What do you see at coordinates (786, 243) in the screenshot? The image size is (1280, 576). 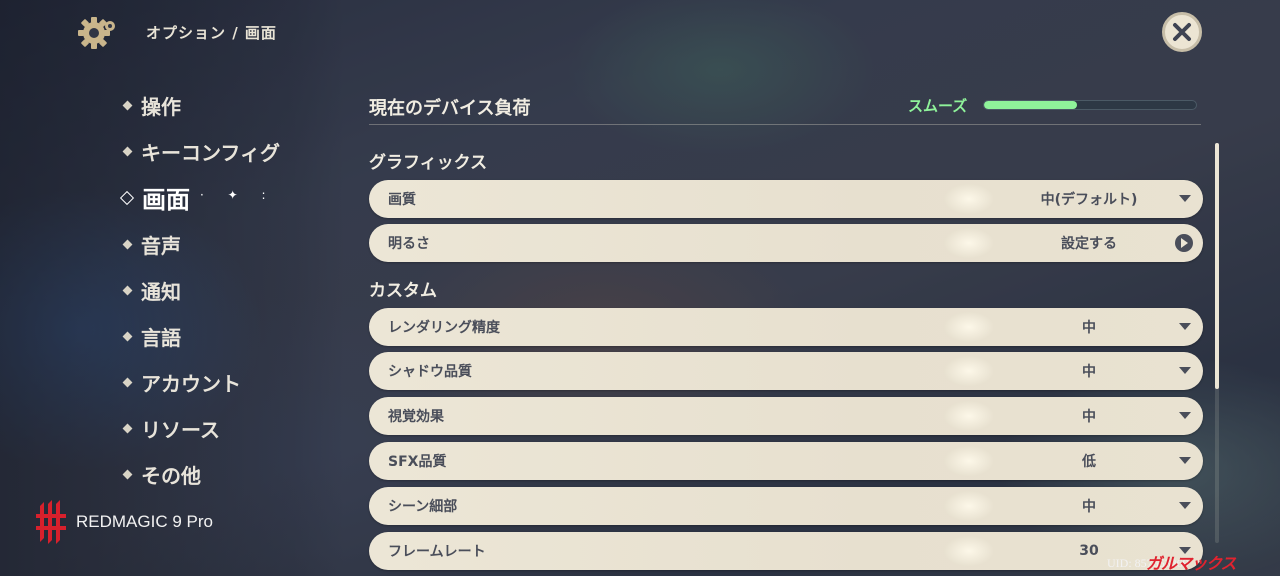 I see `setting-row-brightness: 明るさ 設定する` at bounding box center [786, 243].